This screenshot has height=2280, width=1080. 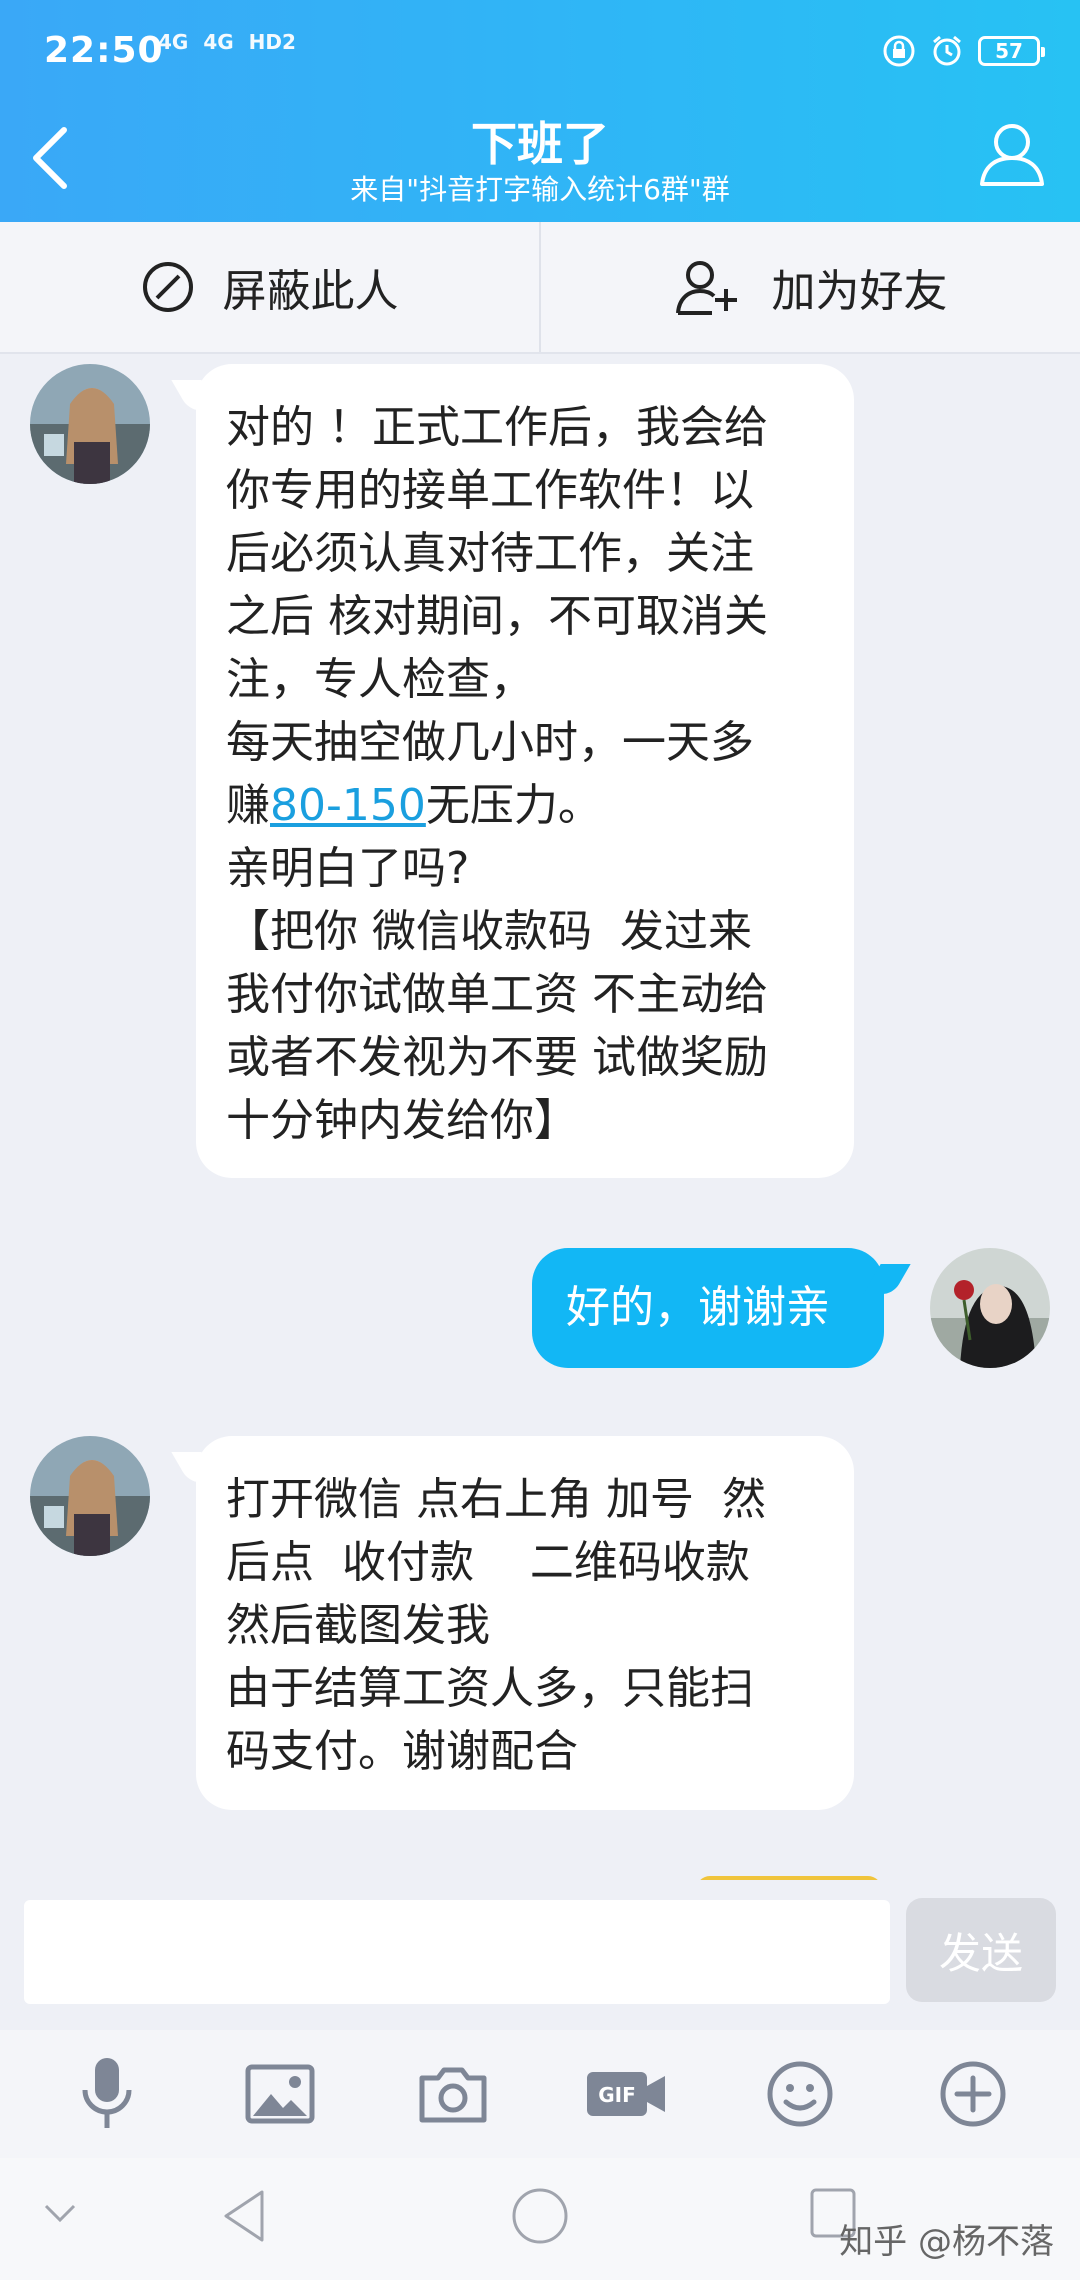 I want to click on message-input, so click(x=457, y=1952).